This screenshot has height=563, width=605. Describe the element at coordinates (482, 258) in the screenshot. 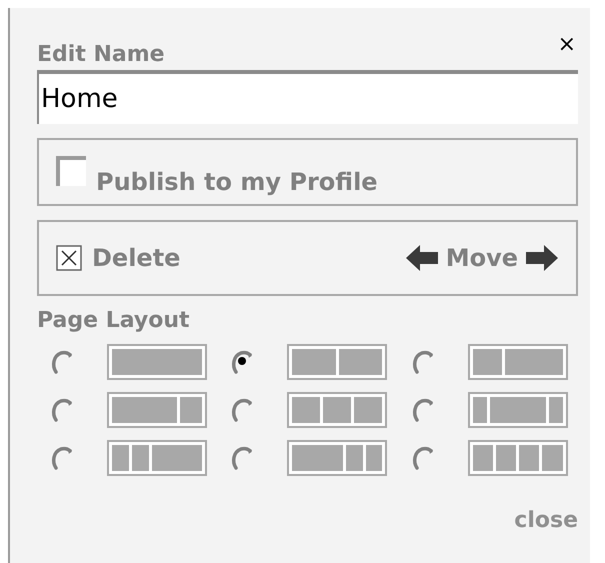

I see `move-button: Move` at that location.